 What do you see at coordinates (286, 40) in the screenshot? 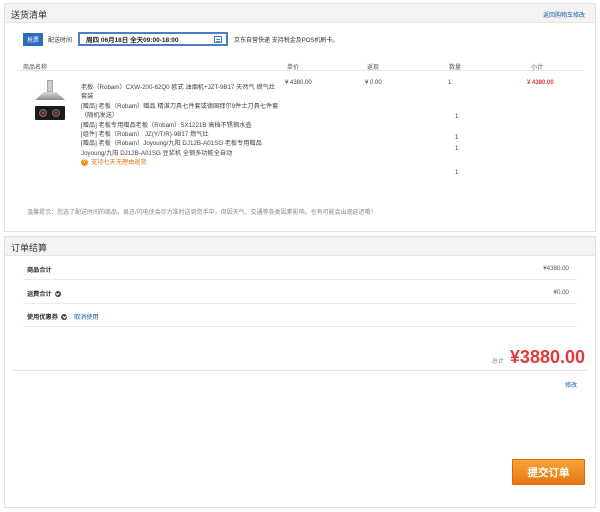
I see `delivery-note: 京东自营快递 支持税金及POS机刷卡。` at bounding box center [286, 40].